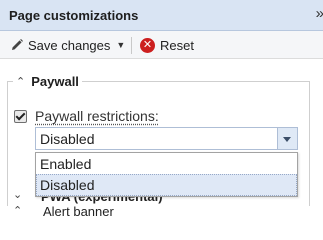  I want to click on paywall-restrictions-select: Disabled, so click(166, 138).